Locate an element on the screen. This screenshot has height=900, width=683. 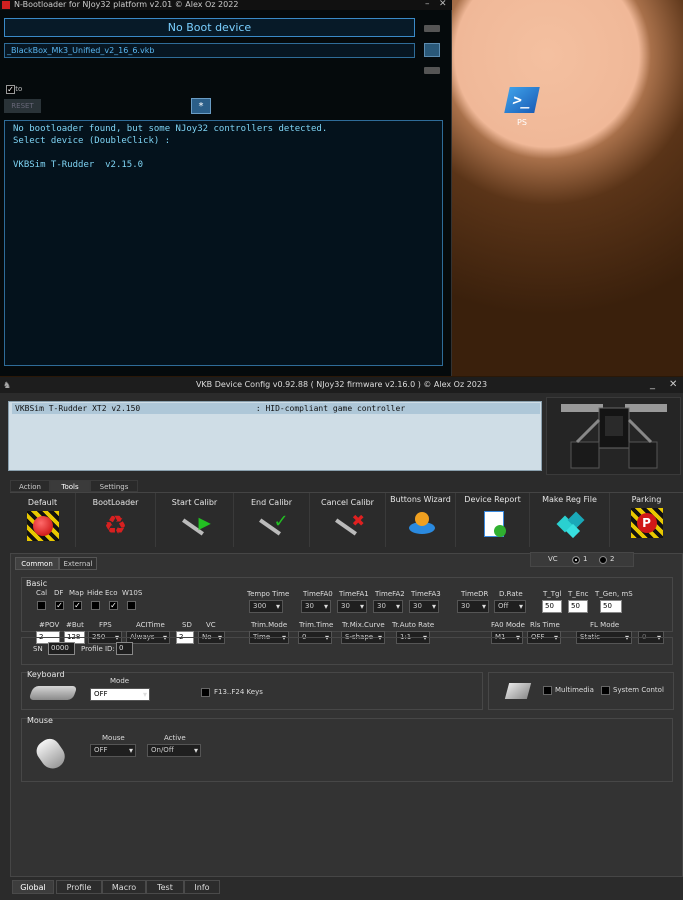
w10s-checkbox is located at coordinates (131, 605).